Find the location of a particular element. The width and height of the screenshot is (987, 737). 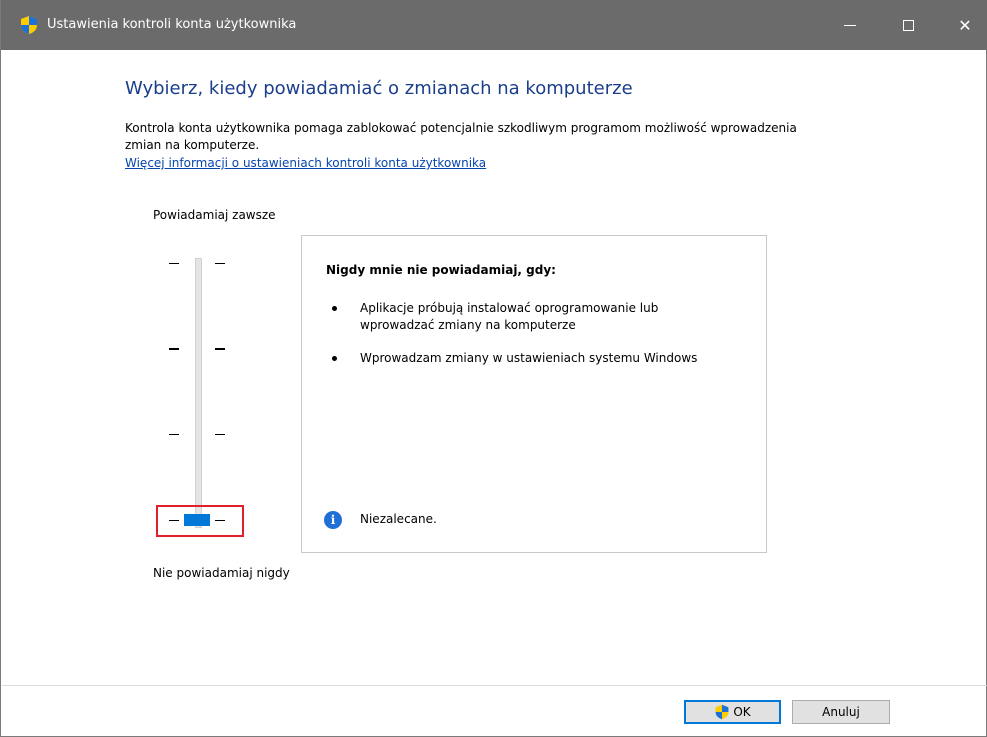

title-bar: Ustawienia kontroli konta użytkownika ✕ is located at coordinates (494, 25).